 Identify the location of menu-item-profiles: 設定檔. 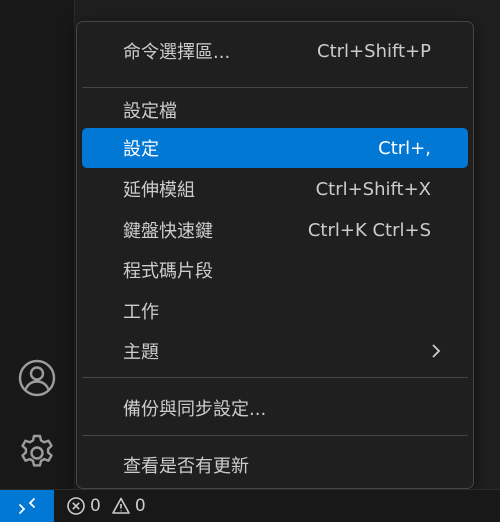
(275, 110).